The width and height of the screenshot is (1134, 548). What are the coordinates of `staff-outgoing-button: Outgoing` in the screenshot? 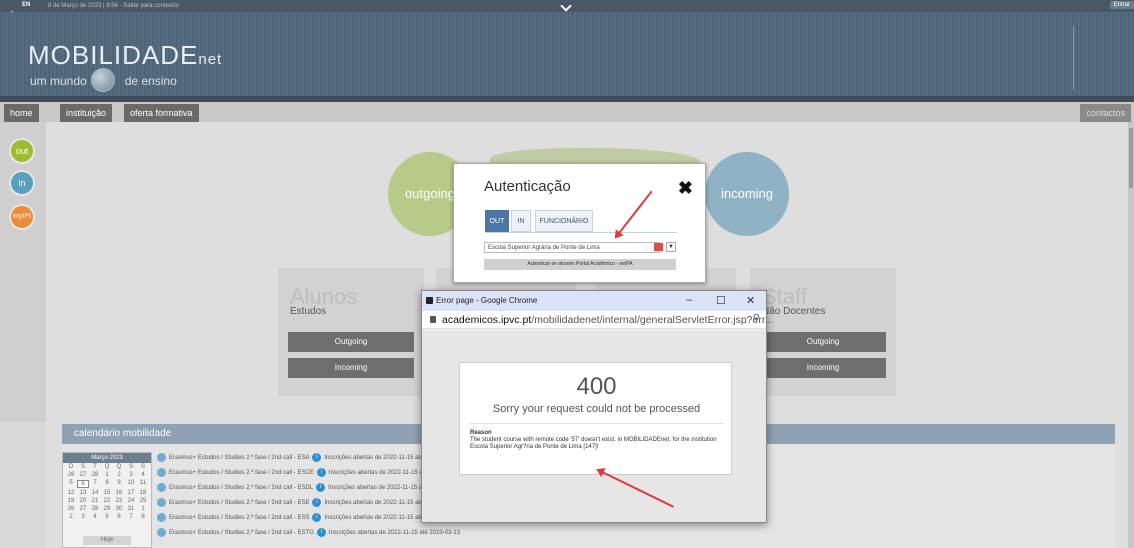 It's located at (823, 342).